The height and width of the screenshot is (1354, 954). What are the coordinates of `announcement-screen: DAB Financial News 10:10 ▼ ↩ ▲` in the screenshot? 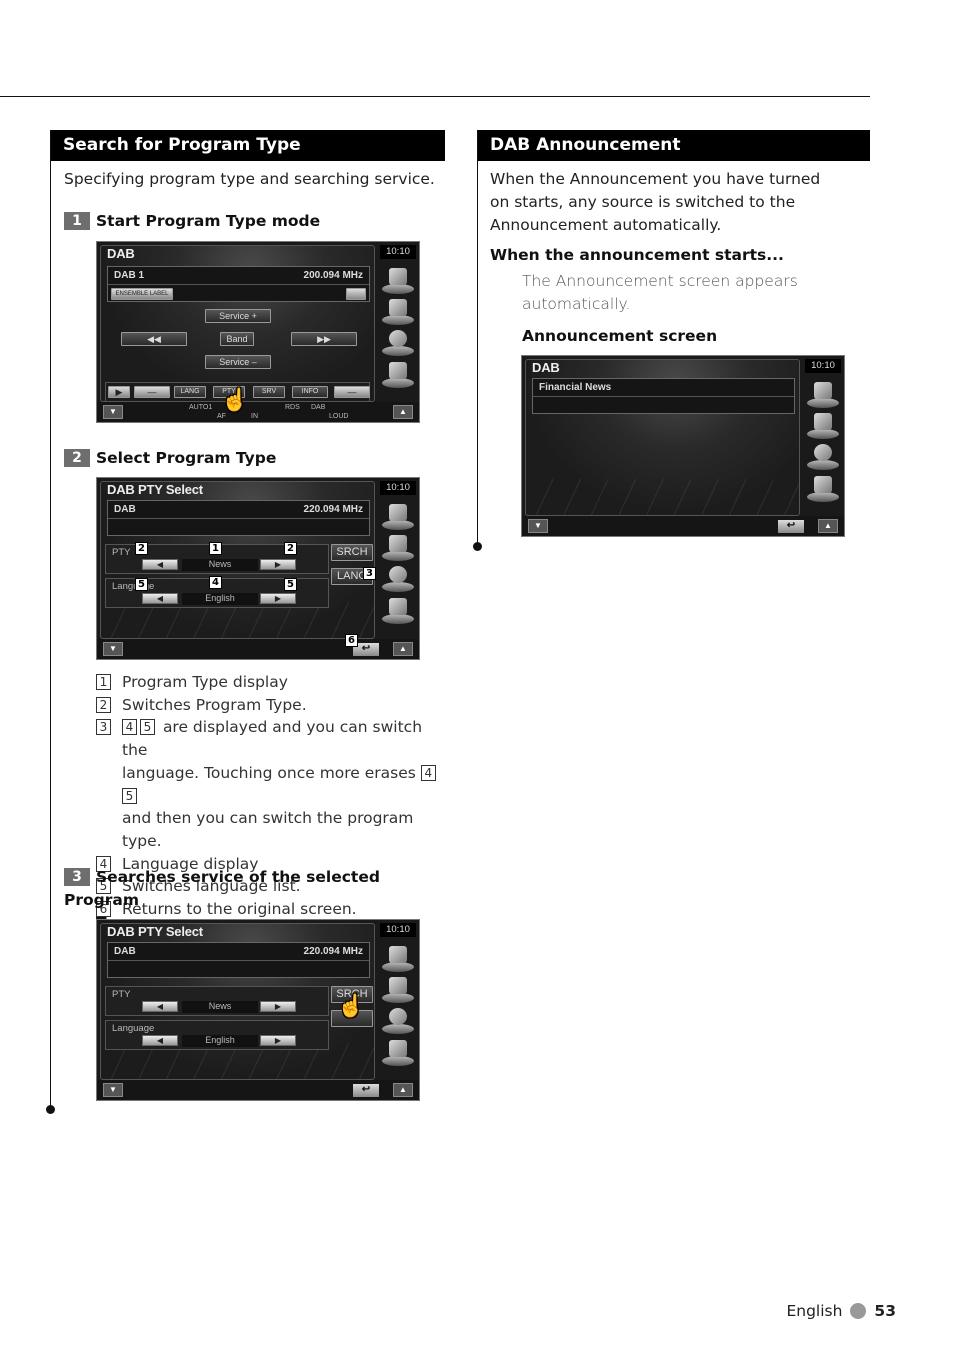 It's located at (683, 446).